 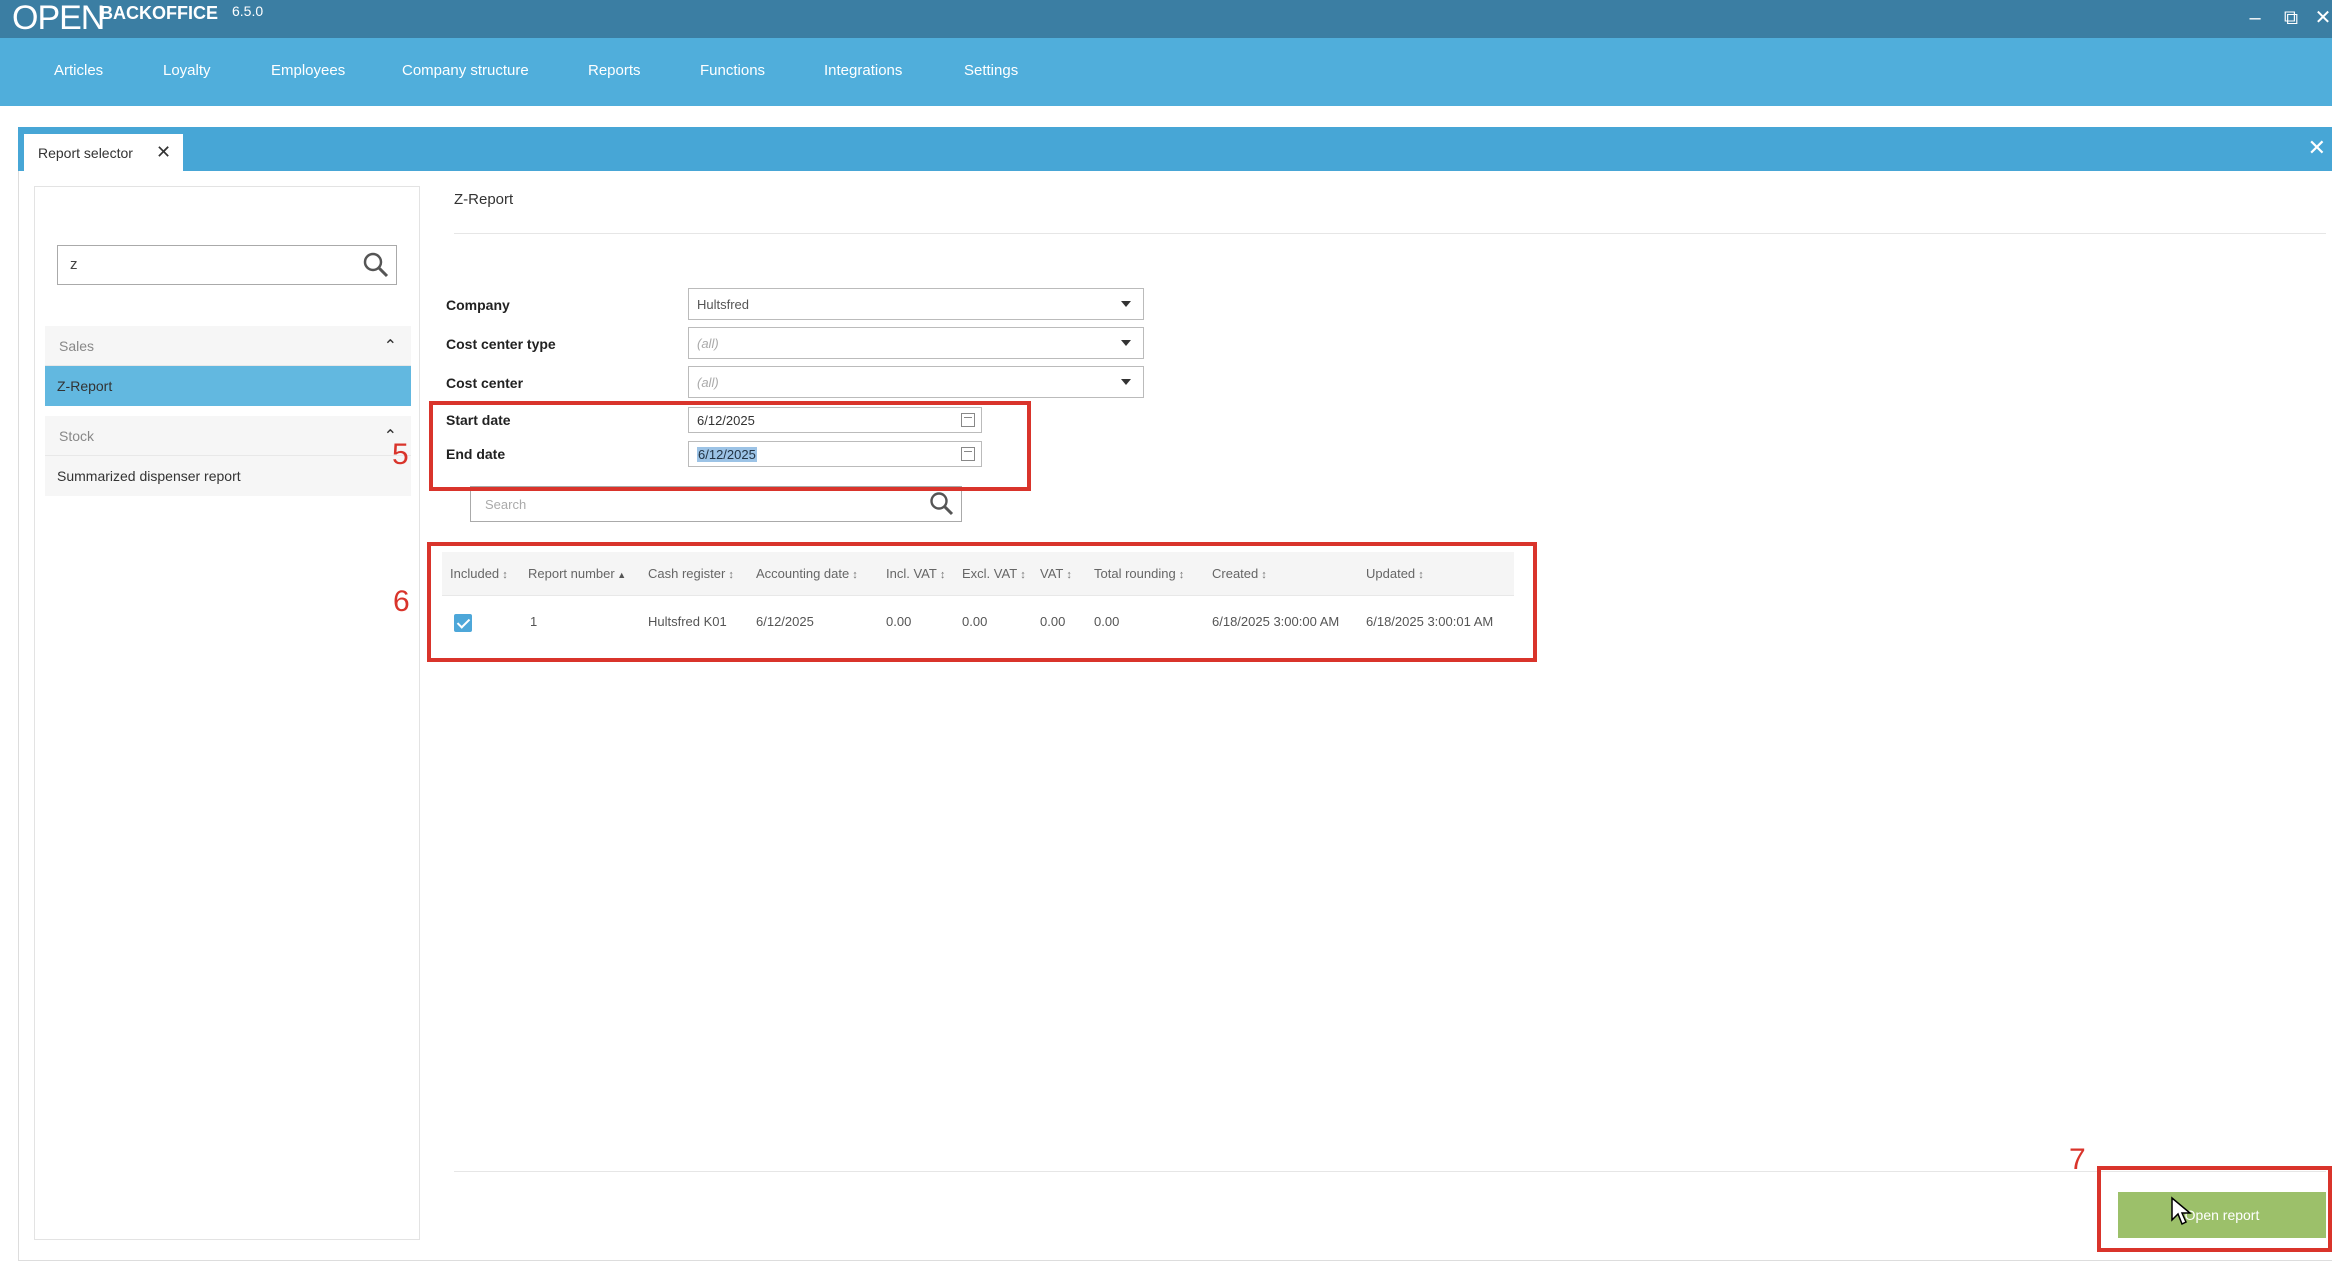 I want to click on cost-center-type-select: (all), so click(x=916, y=343).